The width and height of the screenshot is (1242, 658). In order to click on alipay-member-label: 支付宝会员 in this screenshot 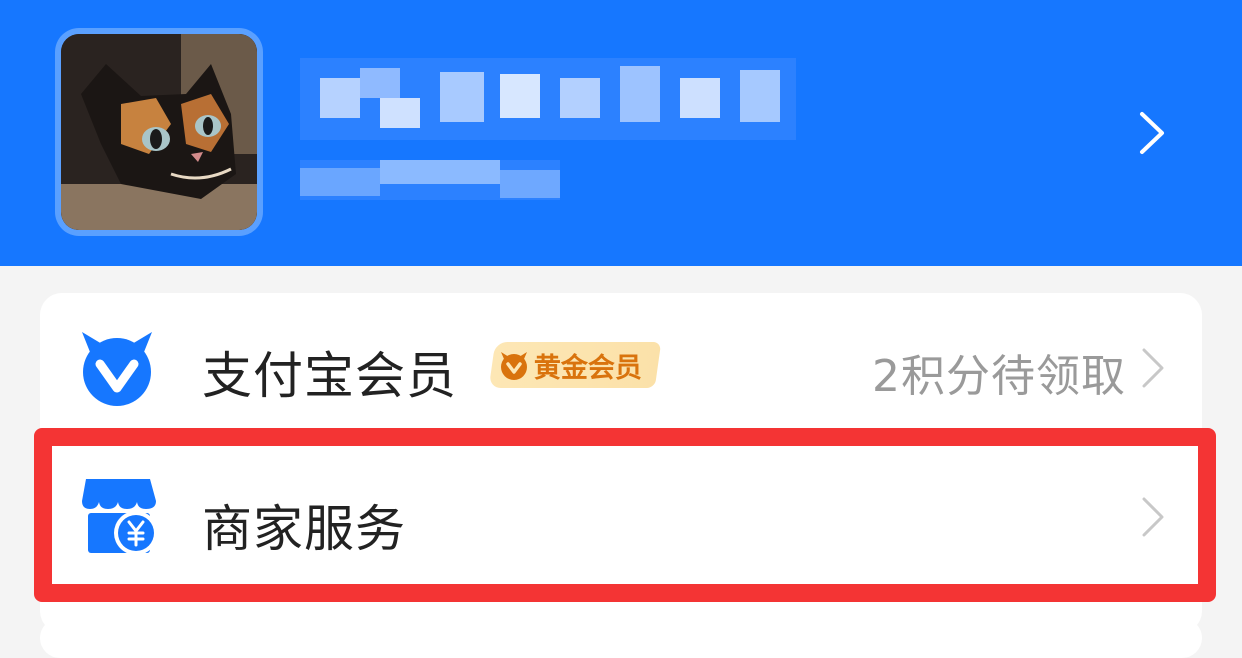, I will do `click(329, 376)`.